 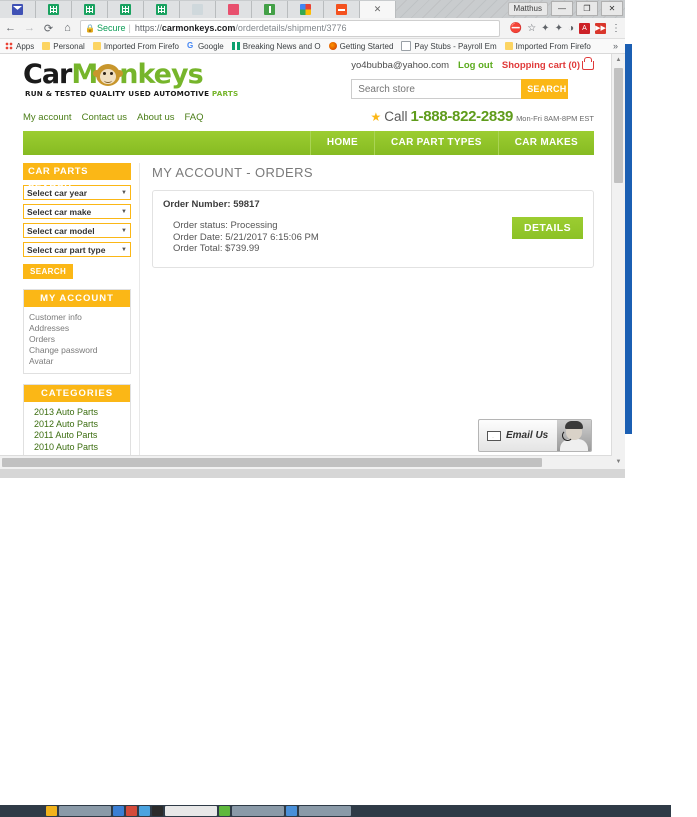 What do you see at coordinates (436, 143) in the screenshot?
I see `menu-item-car-part-types: CAR PART TYPES` at bounding box center [436, 143].